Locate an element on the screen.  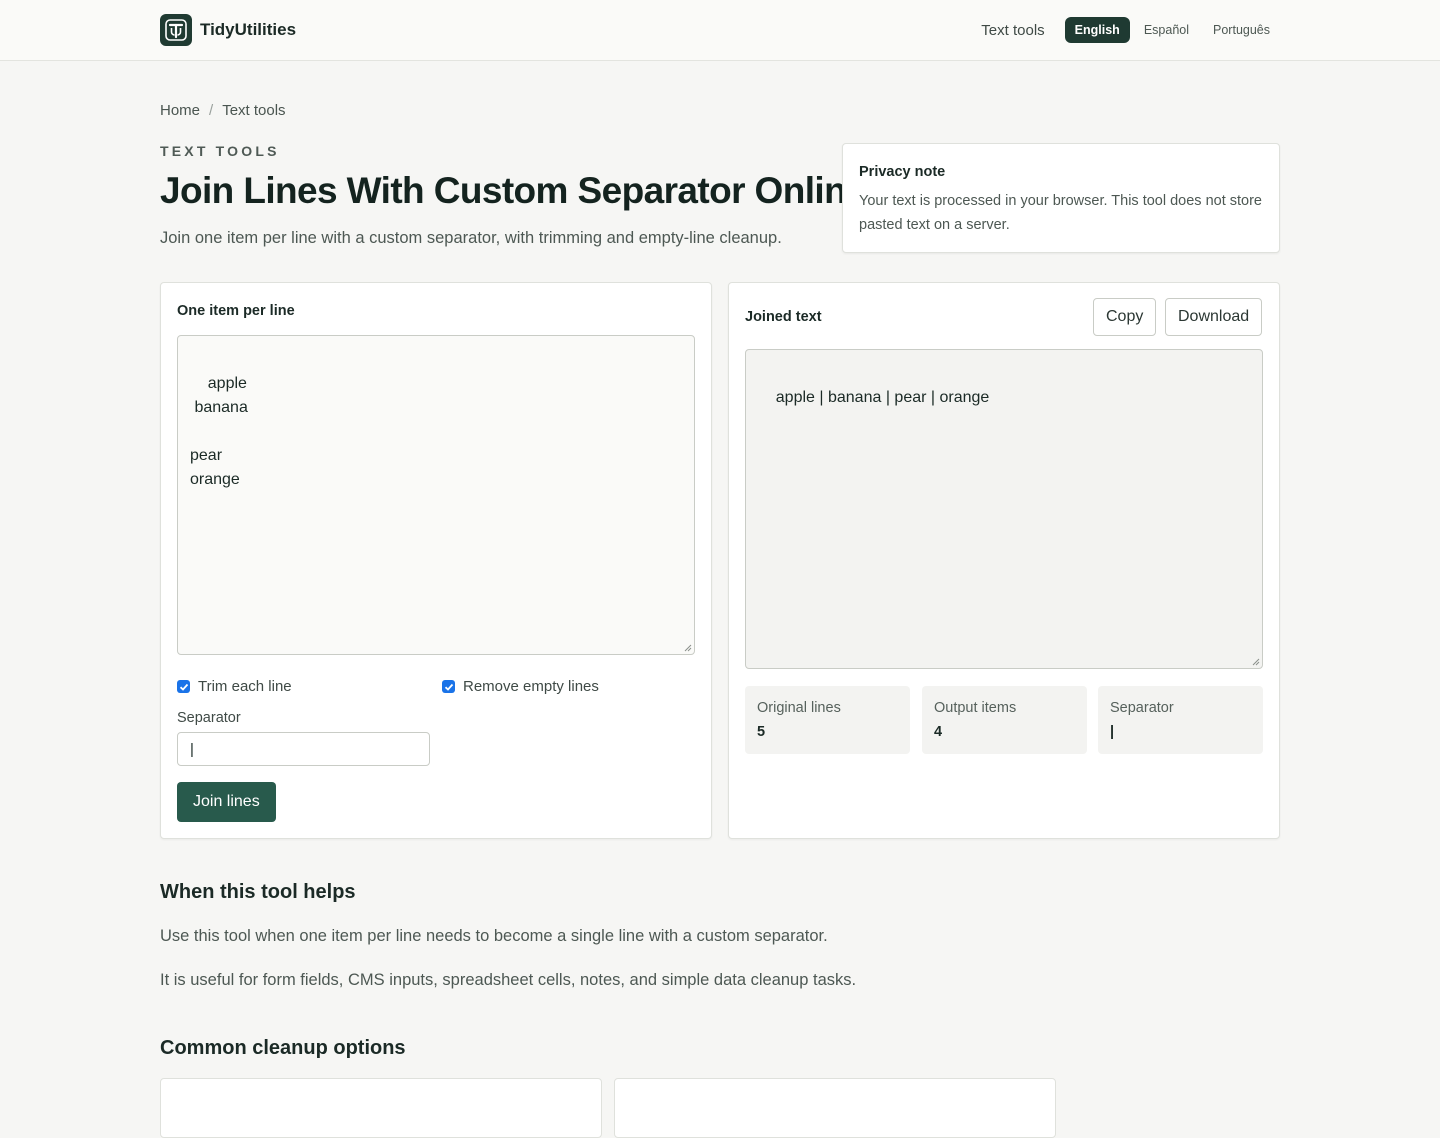
remove-empty-option: Remove empty lines is located at coordinates (520, 686).